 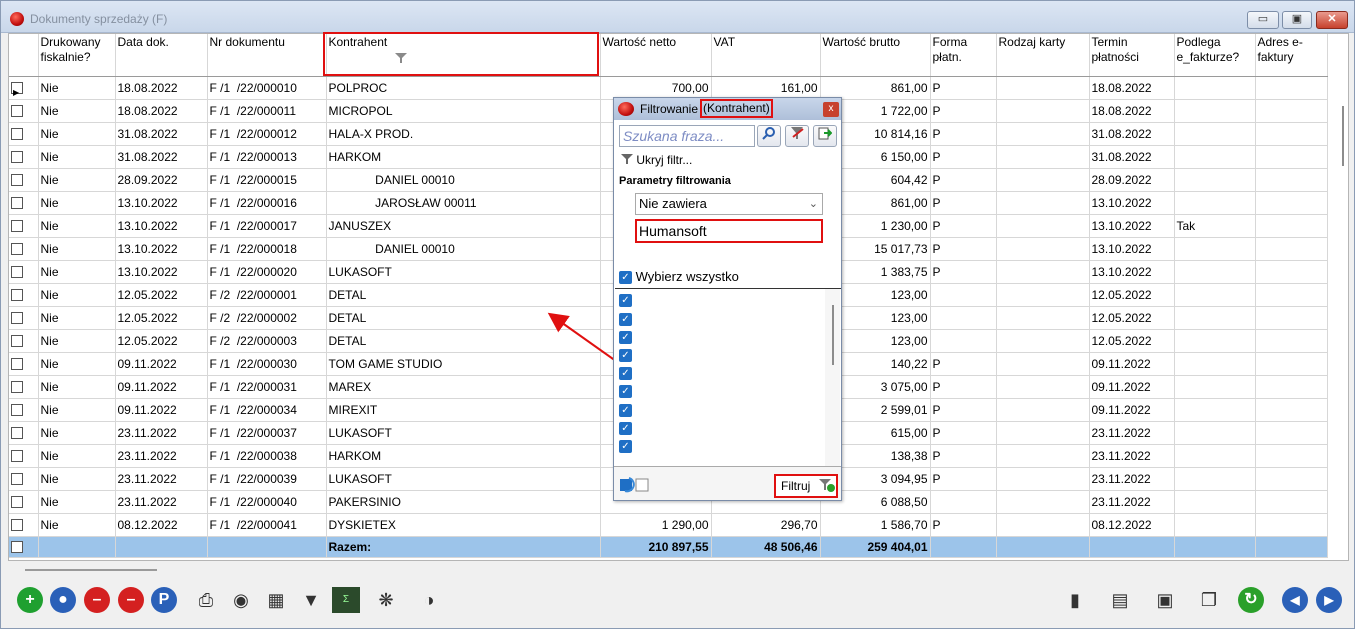 What do you see at coordinates (30, 600) in the screenshot?
I see `add-icon: +` at bounding box center [30, 600].